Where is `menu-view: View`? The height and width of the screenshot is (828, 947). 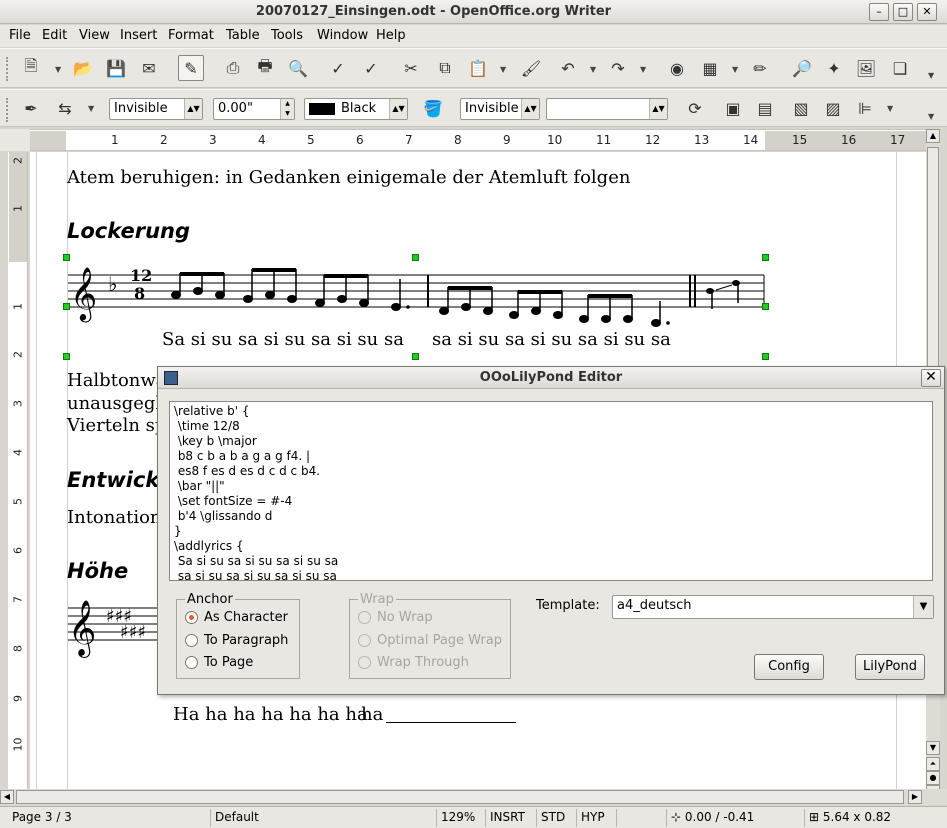 menu-view: View is located at coordinates (94, 35).